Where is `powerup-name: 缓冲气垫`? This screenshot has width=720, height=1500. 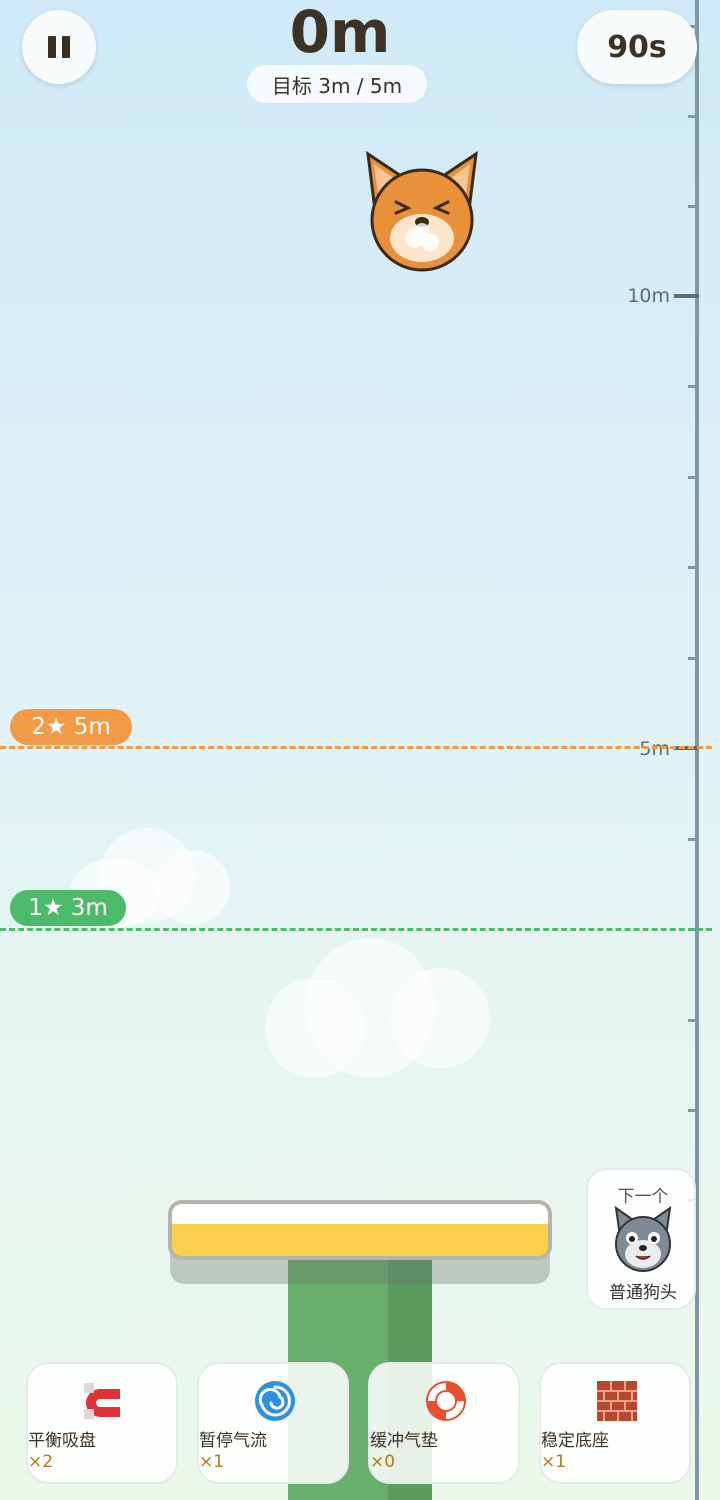 powerup-name: 缓冲气垫 is located at coordinates (404, 1441).